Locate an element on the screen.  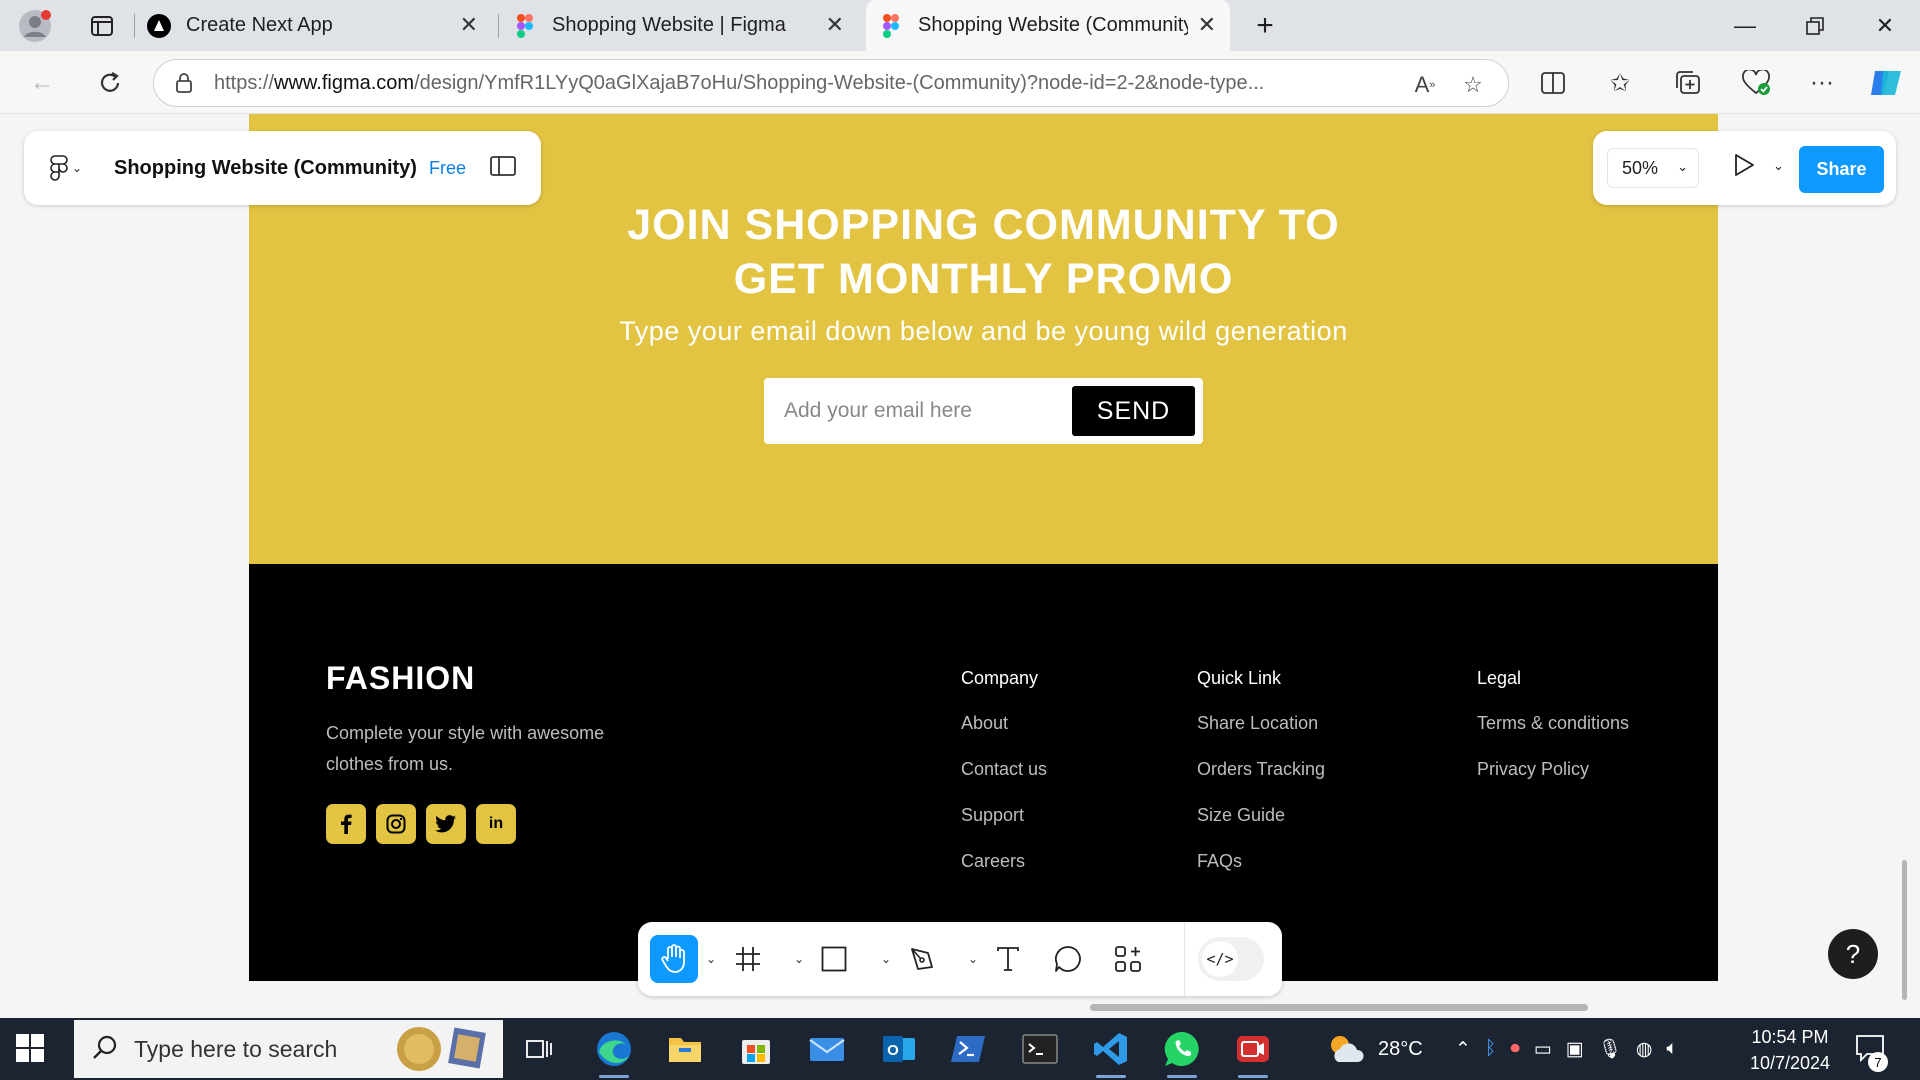
send-button: SEND is located at coordinates (1133, 411).